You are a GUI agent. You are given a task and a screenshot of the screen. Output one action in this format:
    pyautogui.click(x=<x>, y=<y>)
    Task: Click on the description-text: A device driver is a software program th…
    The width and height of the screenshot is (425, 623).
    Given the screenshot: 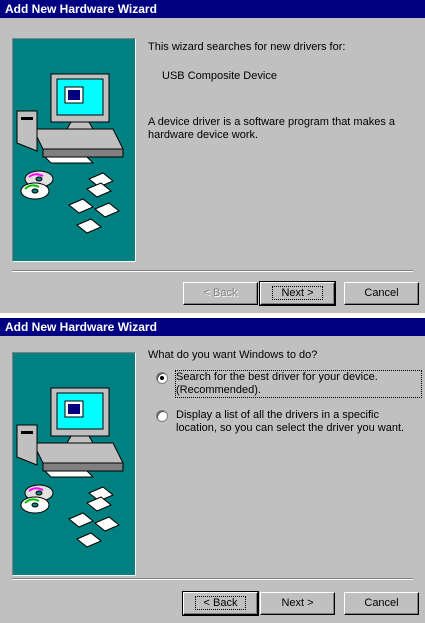 What is the action you would take?
    pyautogui.click(x=271, y=128)
    